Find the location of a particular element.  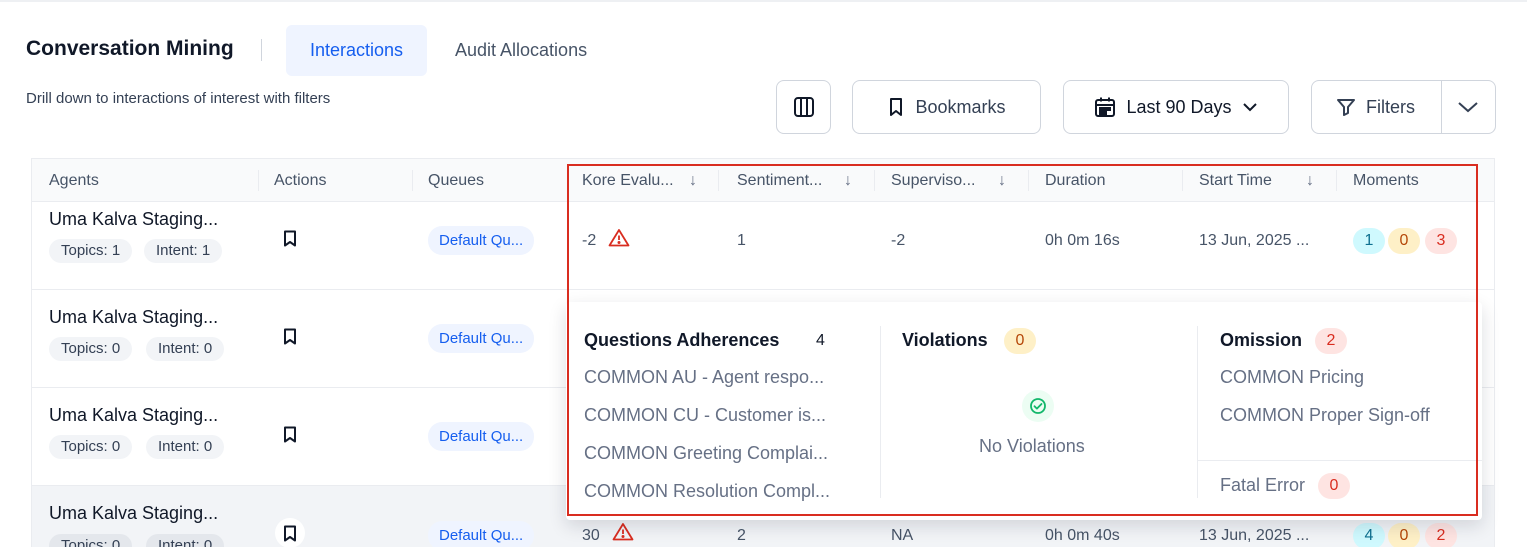

column-header-start-time: Start Time is located at coordinates (1235, 180).